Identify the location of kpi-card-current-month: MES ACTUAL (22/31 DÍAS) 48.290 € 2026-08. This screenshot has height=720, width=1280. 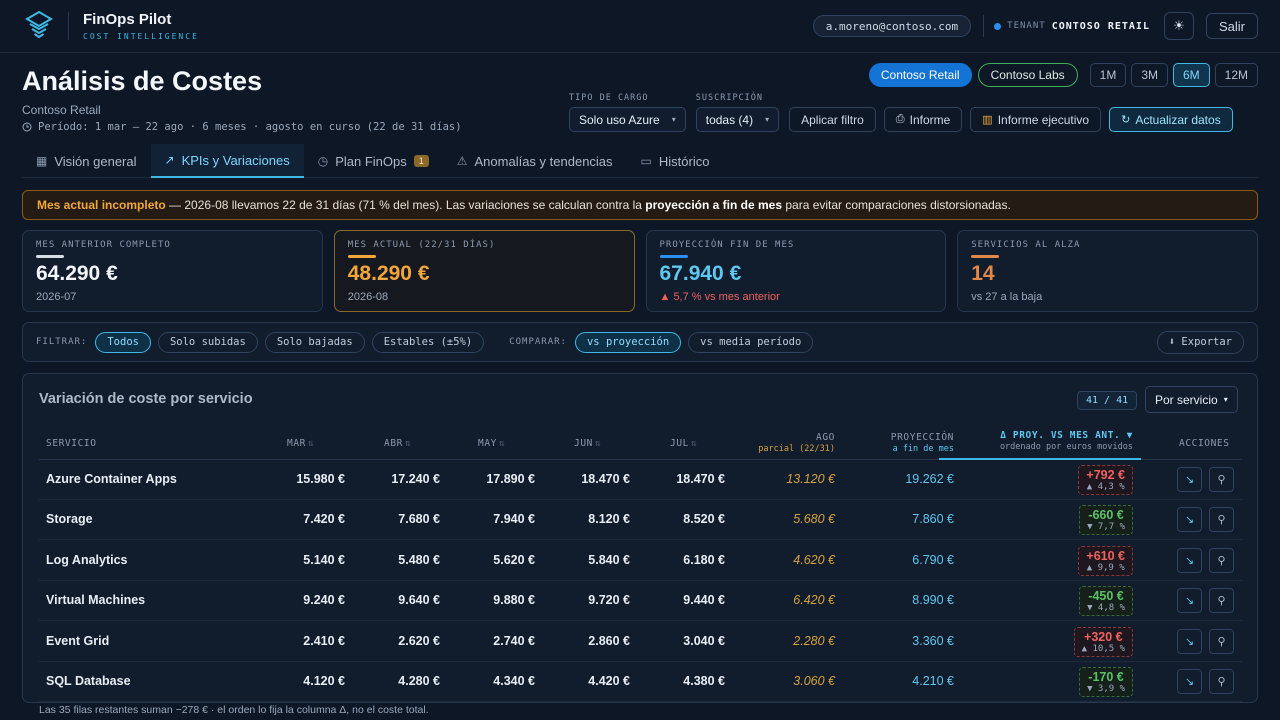
(484, 271).